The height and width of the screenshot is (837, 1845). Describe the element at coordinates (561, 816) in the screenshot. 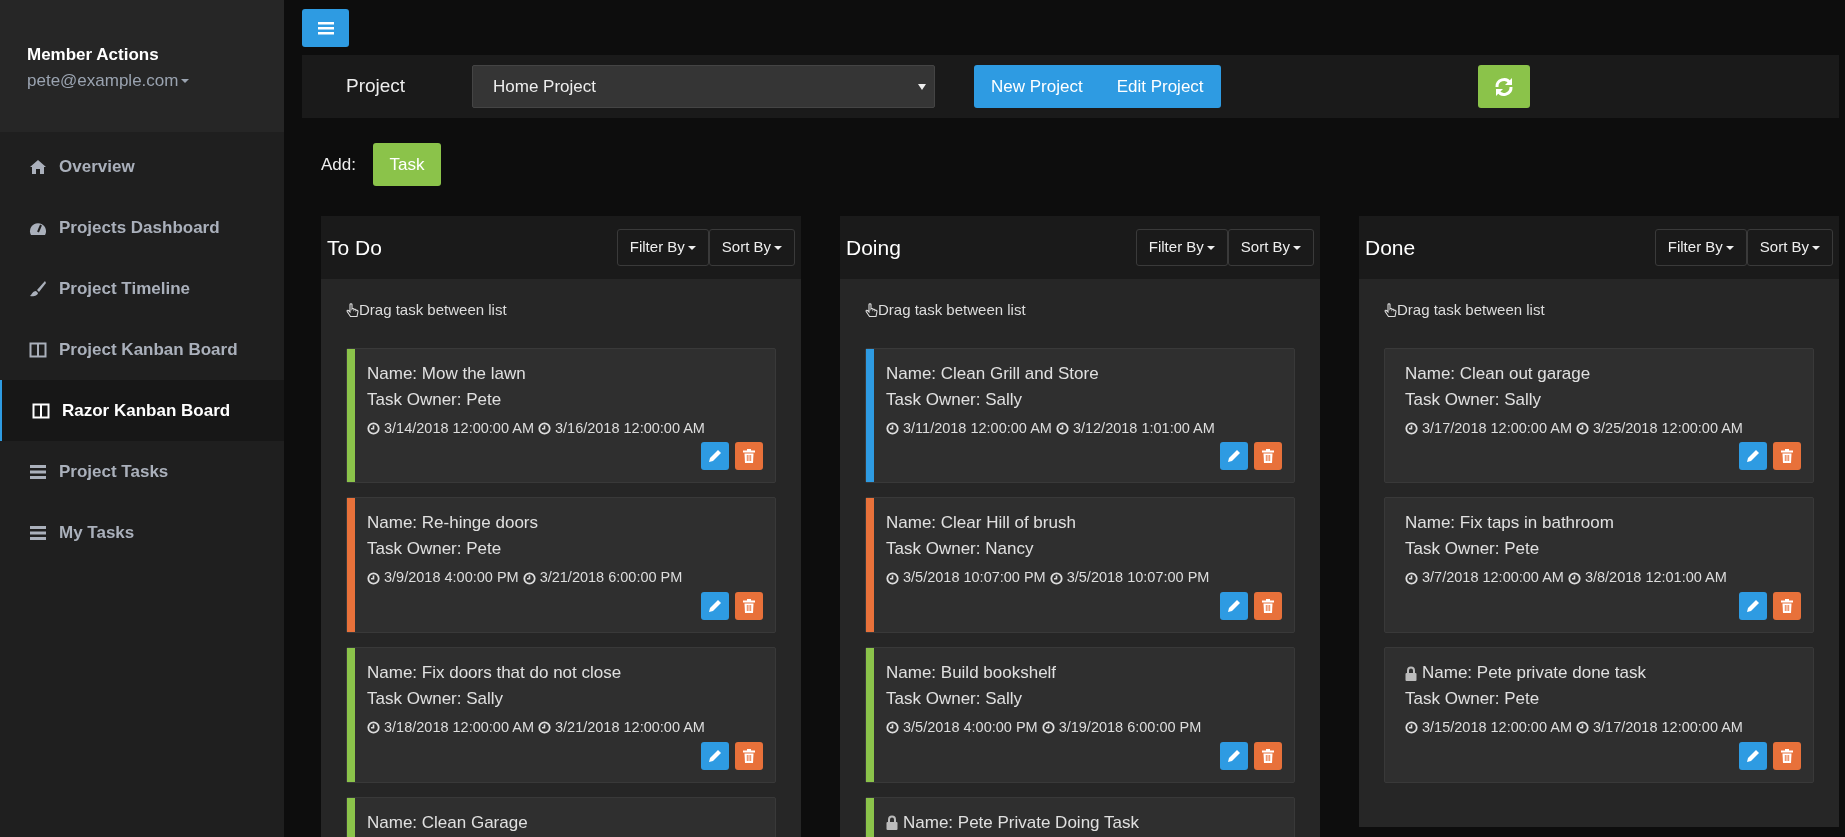

I see `task-card: Name: Clean Garage` at that location.